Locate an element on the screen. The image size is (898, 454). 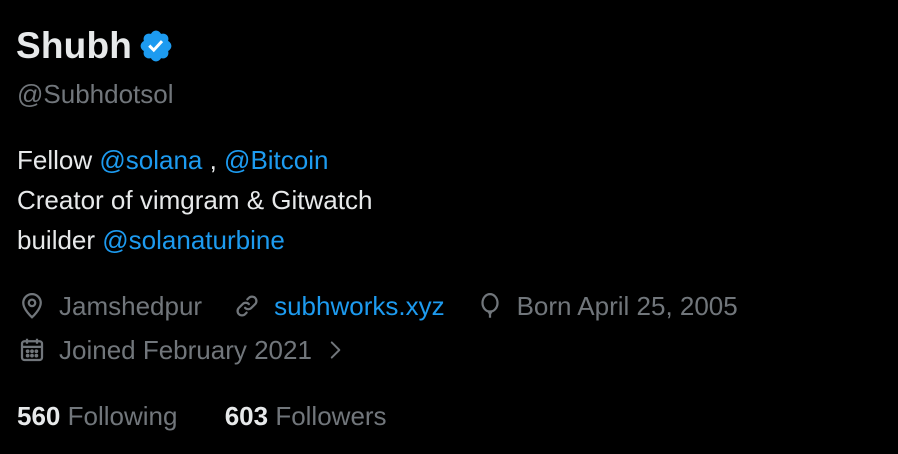
followers-count: 603 is located at coordinates (246, 416).